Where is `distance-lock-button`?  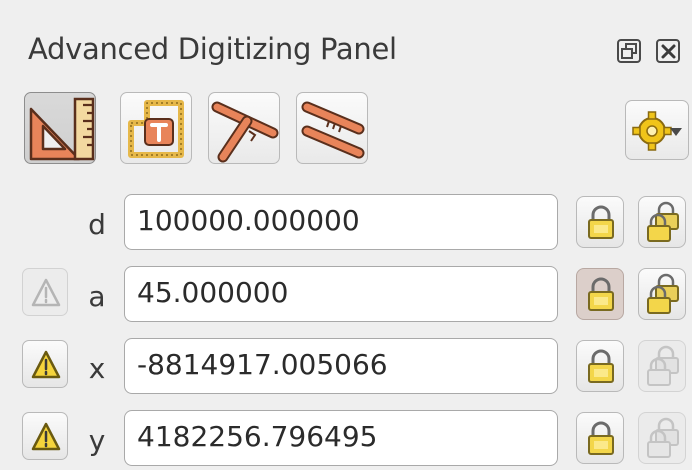 distance-lock-button is located at coordinates (600, 222).